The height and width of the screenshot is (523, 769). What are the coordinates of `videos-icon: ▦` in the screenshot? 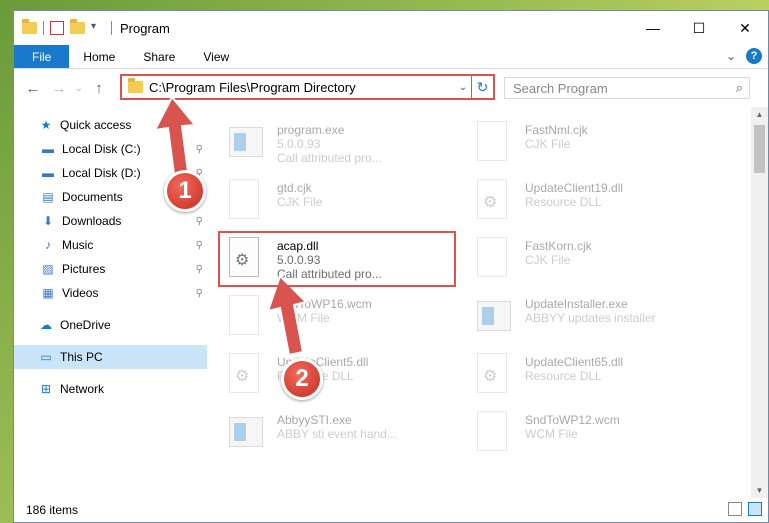 It's located at (48, 293).